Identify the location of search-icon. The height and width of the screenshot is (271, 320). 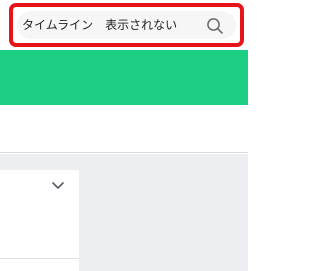
(215, 26).